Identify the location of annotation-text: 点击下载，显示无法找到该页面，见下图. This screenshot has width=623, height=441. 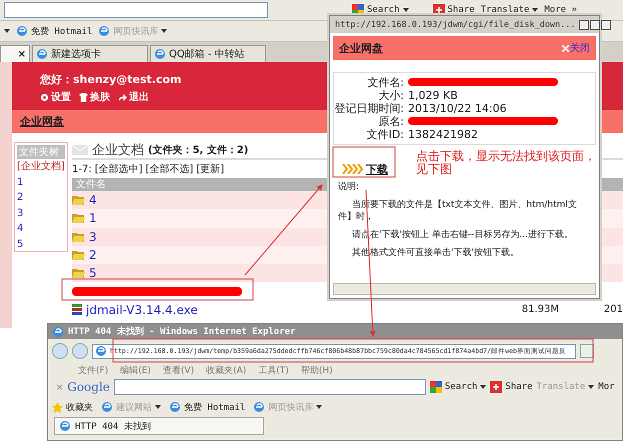
(506, 163).